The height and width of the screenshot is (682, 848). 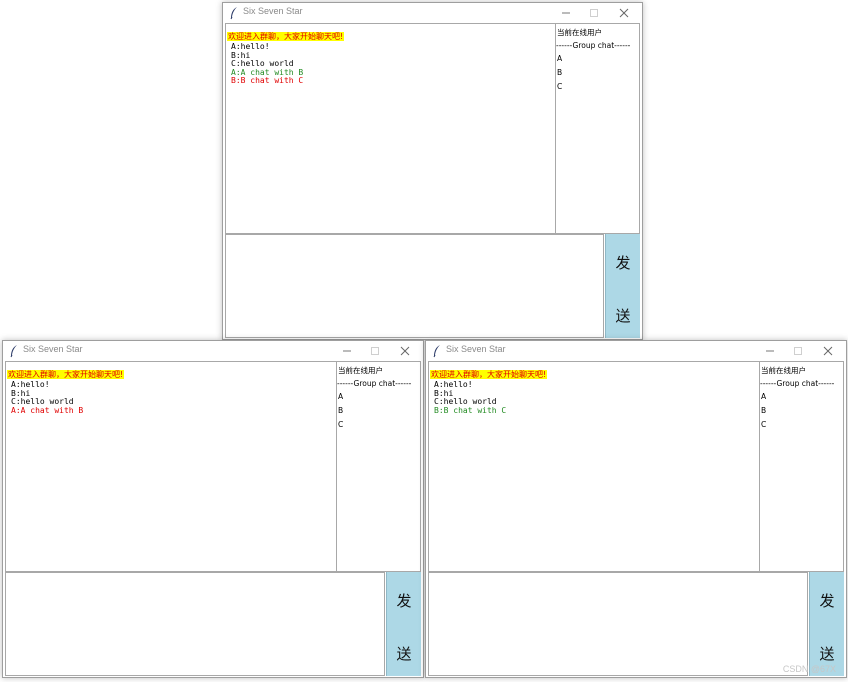 What do you see at coordinates (809, 669) in the screenshot?
I see `watermark: CSDN @67X` at bounding box center [809, 669].